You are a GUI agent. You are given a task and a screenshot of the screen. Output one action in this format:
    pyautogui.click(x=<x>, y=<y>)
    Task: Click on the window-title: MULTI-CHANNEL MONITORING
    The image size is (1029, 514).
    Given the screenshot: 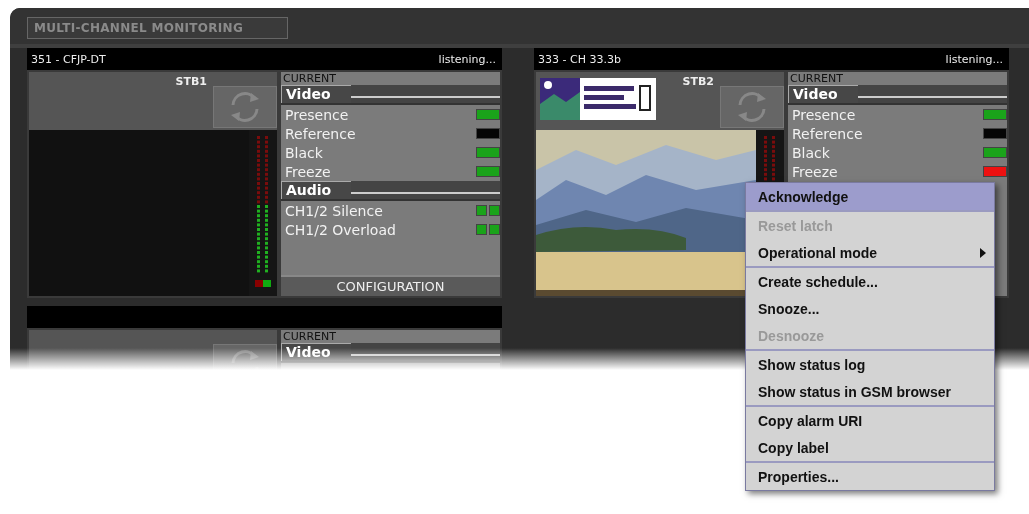 What is the action you would take?
    pyautogui.click(x=158, y=28)
    